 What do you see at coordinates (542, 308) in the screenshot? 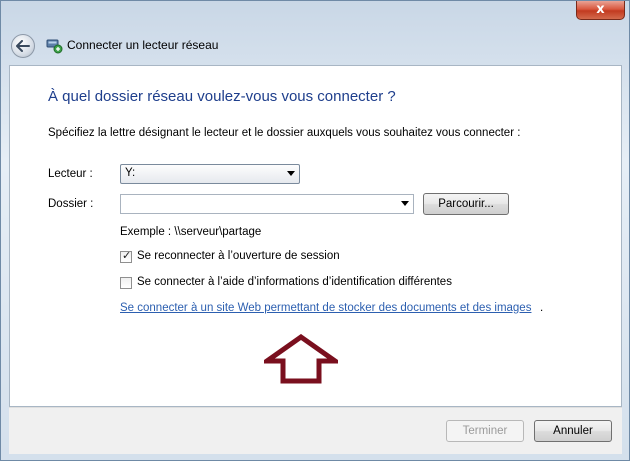
I see `link-period: .` at bounding box center [542, 308].